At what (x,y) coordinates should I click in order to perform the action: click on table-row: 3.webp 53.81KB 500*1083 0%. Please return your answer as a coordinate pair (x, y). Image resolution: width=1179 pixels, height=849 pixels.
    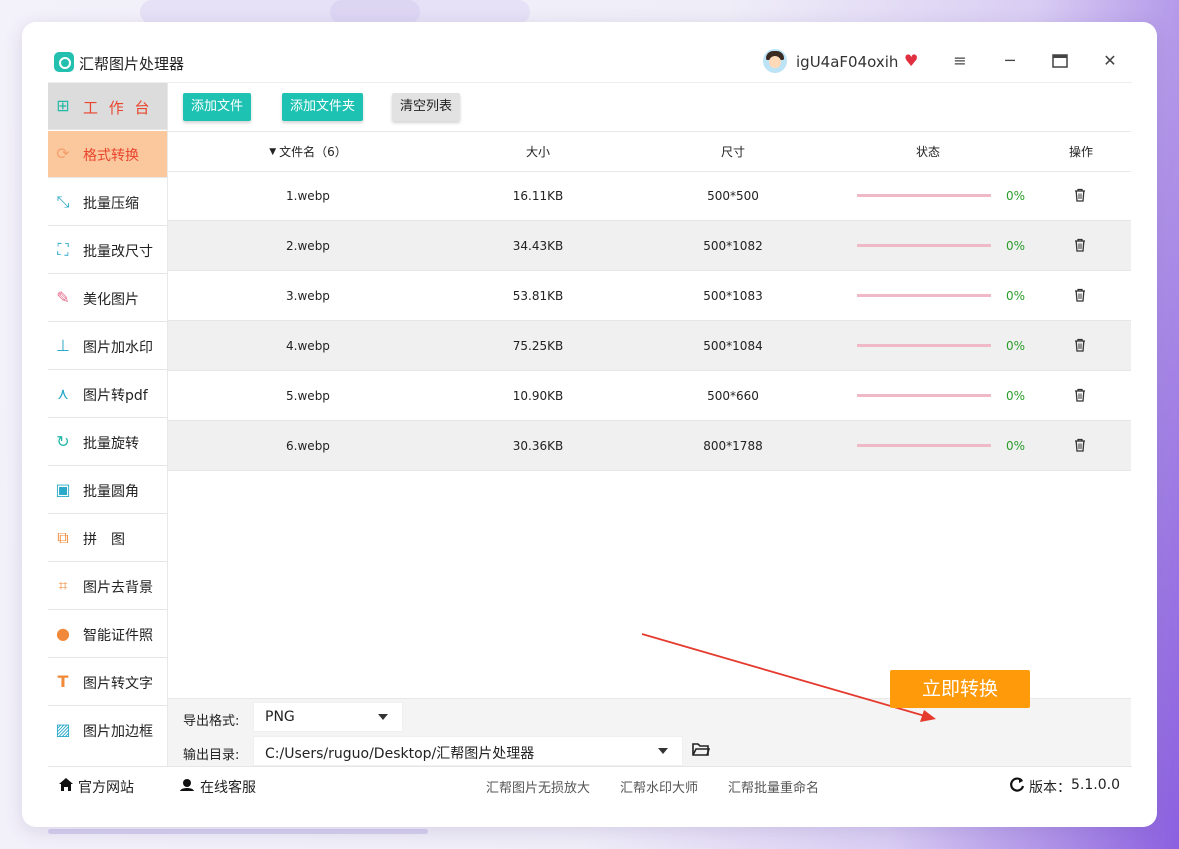
    Looking at the image, I should click on (649, 296).